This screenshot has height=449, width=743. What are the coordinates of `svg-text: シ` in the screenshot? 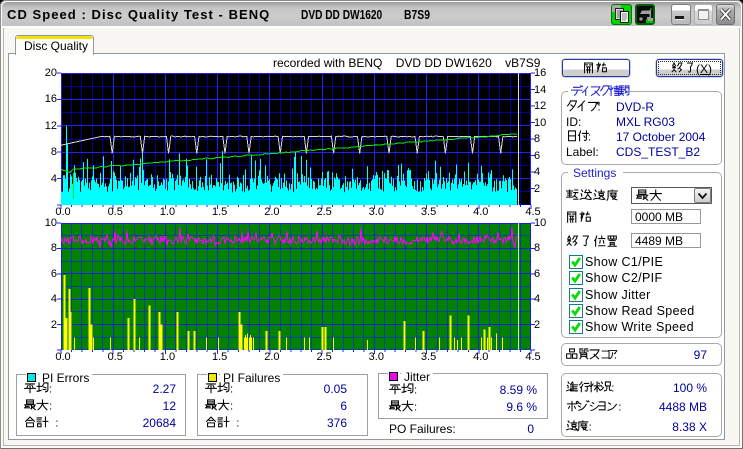 It's located at (594, 407).